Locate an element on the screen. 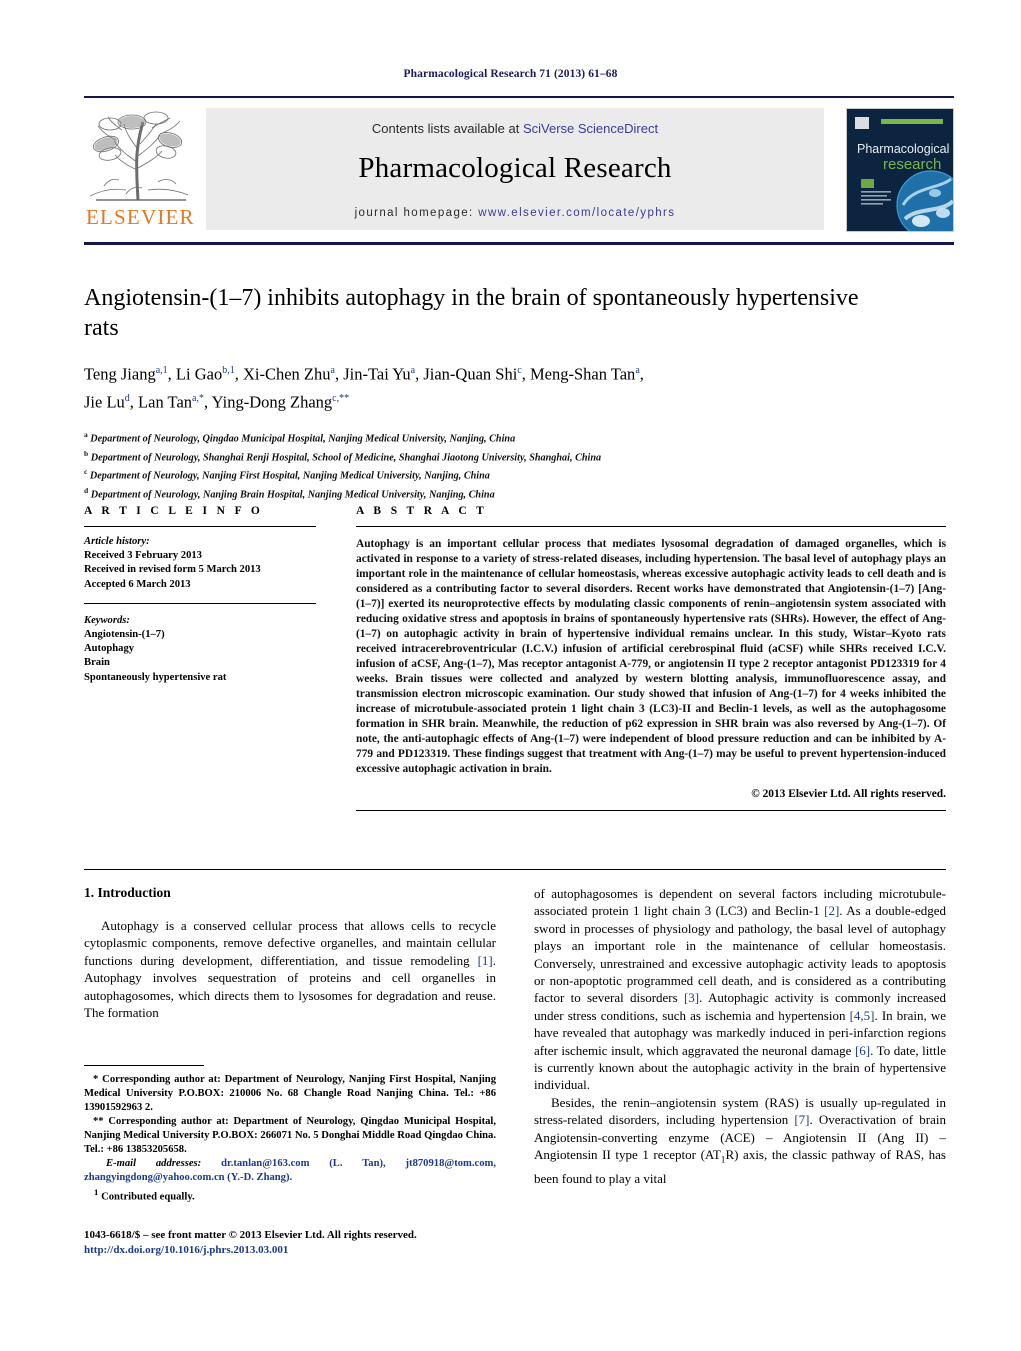 The height and width of the screenshot is (1351, 1021). elsevier-logo: ELSEVIER is located at coordinates (140, 171).